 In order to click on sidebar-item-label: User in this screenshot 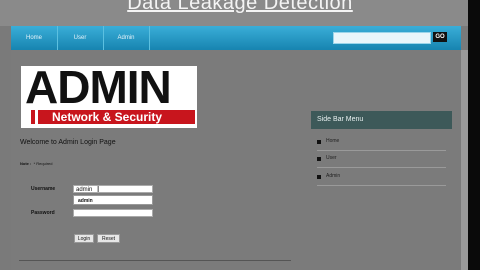, I will do `click(331, 158)`.